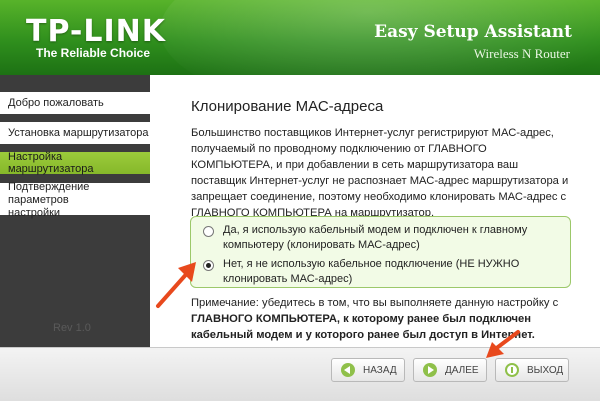  What do you see at coordinates (34, 212) in the screenshot?
I see `sidebar-item-label-line2: настройки` at bounding box center [34, 212].